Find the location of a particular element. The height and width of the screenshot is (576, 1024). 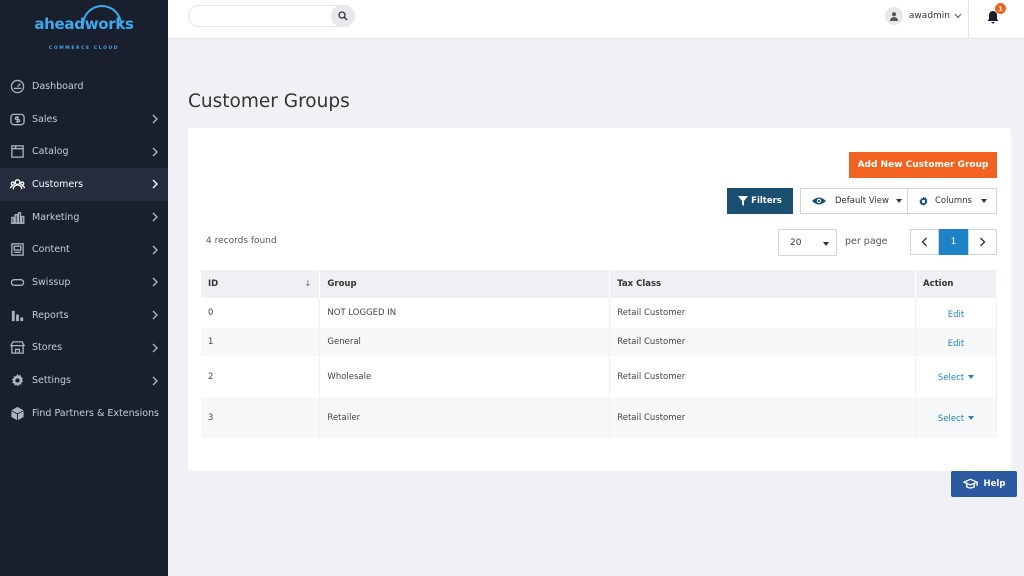

sidebar-item-label: Reports is located at coordinates (50, 315).